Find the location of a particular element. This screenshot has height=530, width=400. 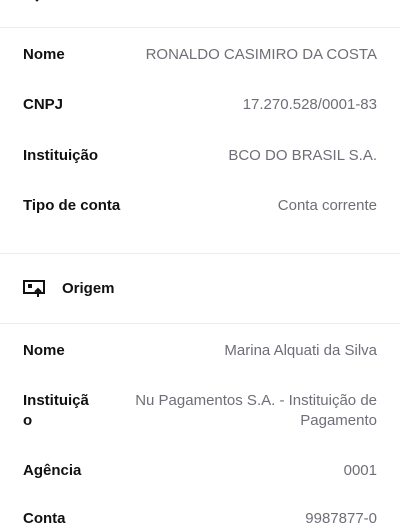

row-label: CNPJ is located at coordinates (43, 104).